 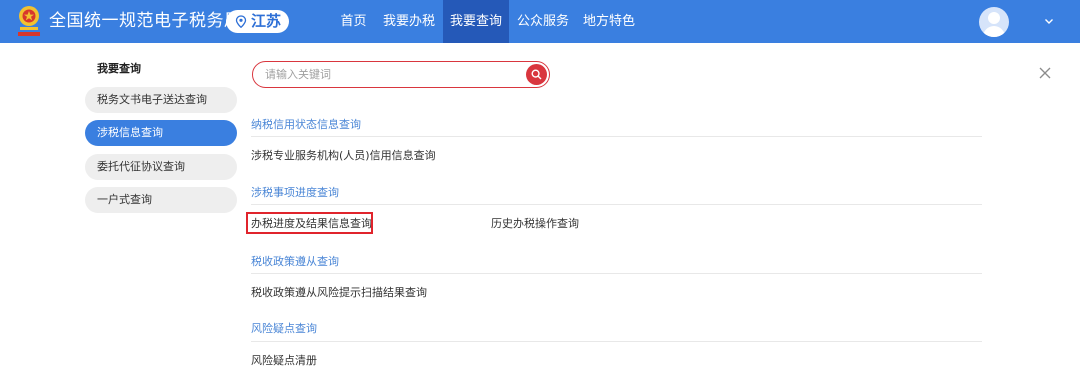 I want to click on search-input, so click(x=390, y=74).